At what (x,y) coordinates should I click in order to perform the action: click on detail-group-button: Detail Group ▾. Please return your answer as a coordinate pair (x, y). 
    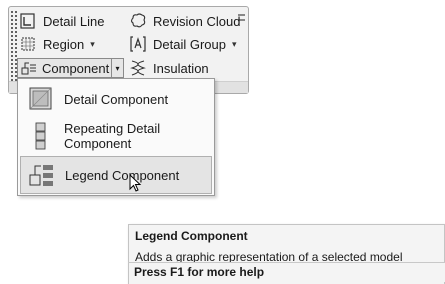
    Looking at the image, I should click on (183, 44).